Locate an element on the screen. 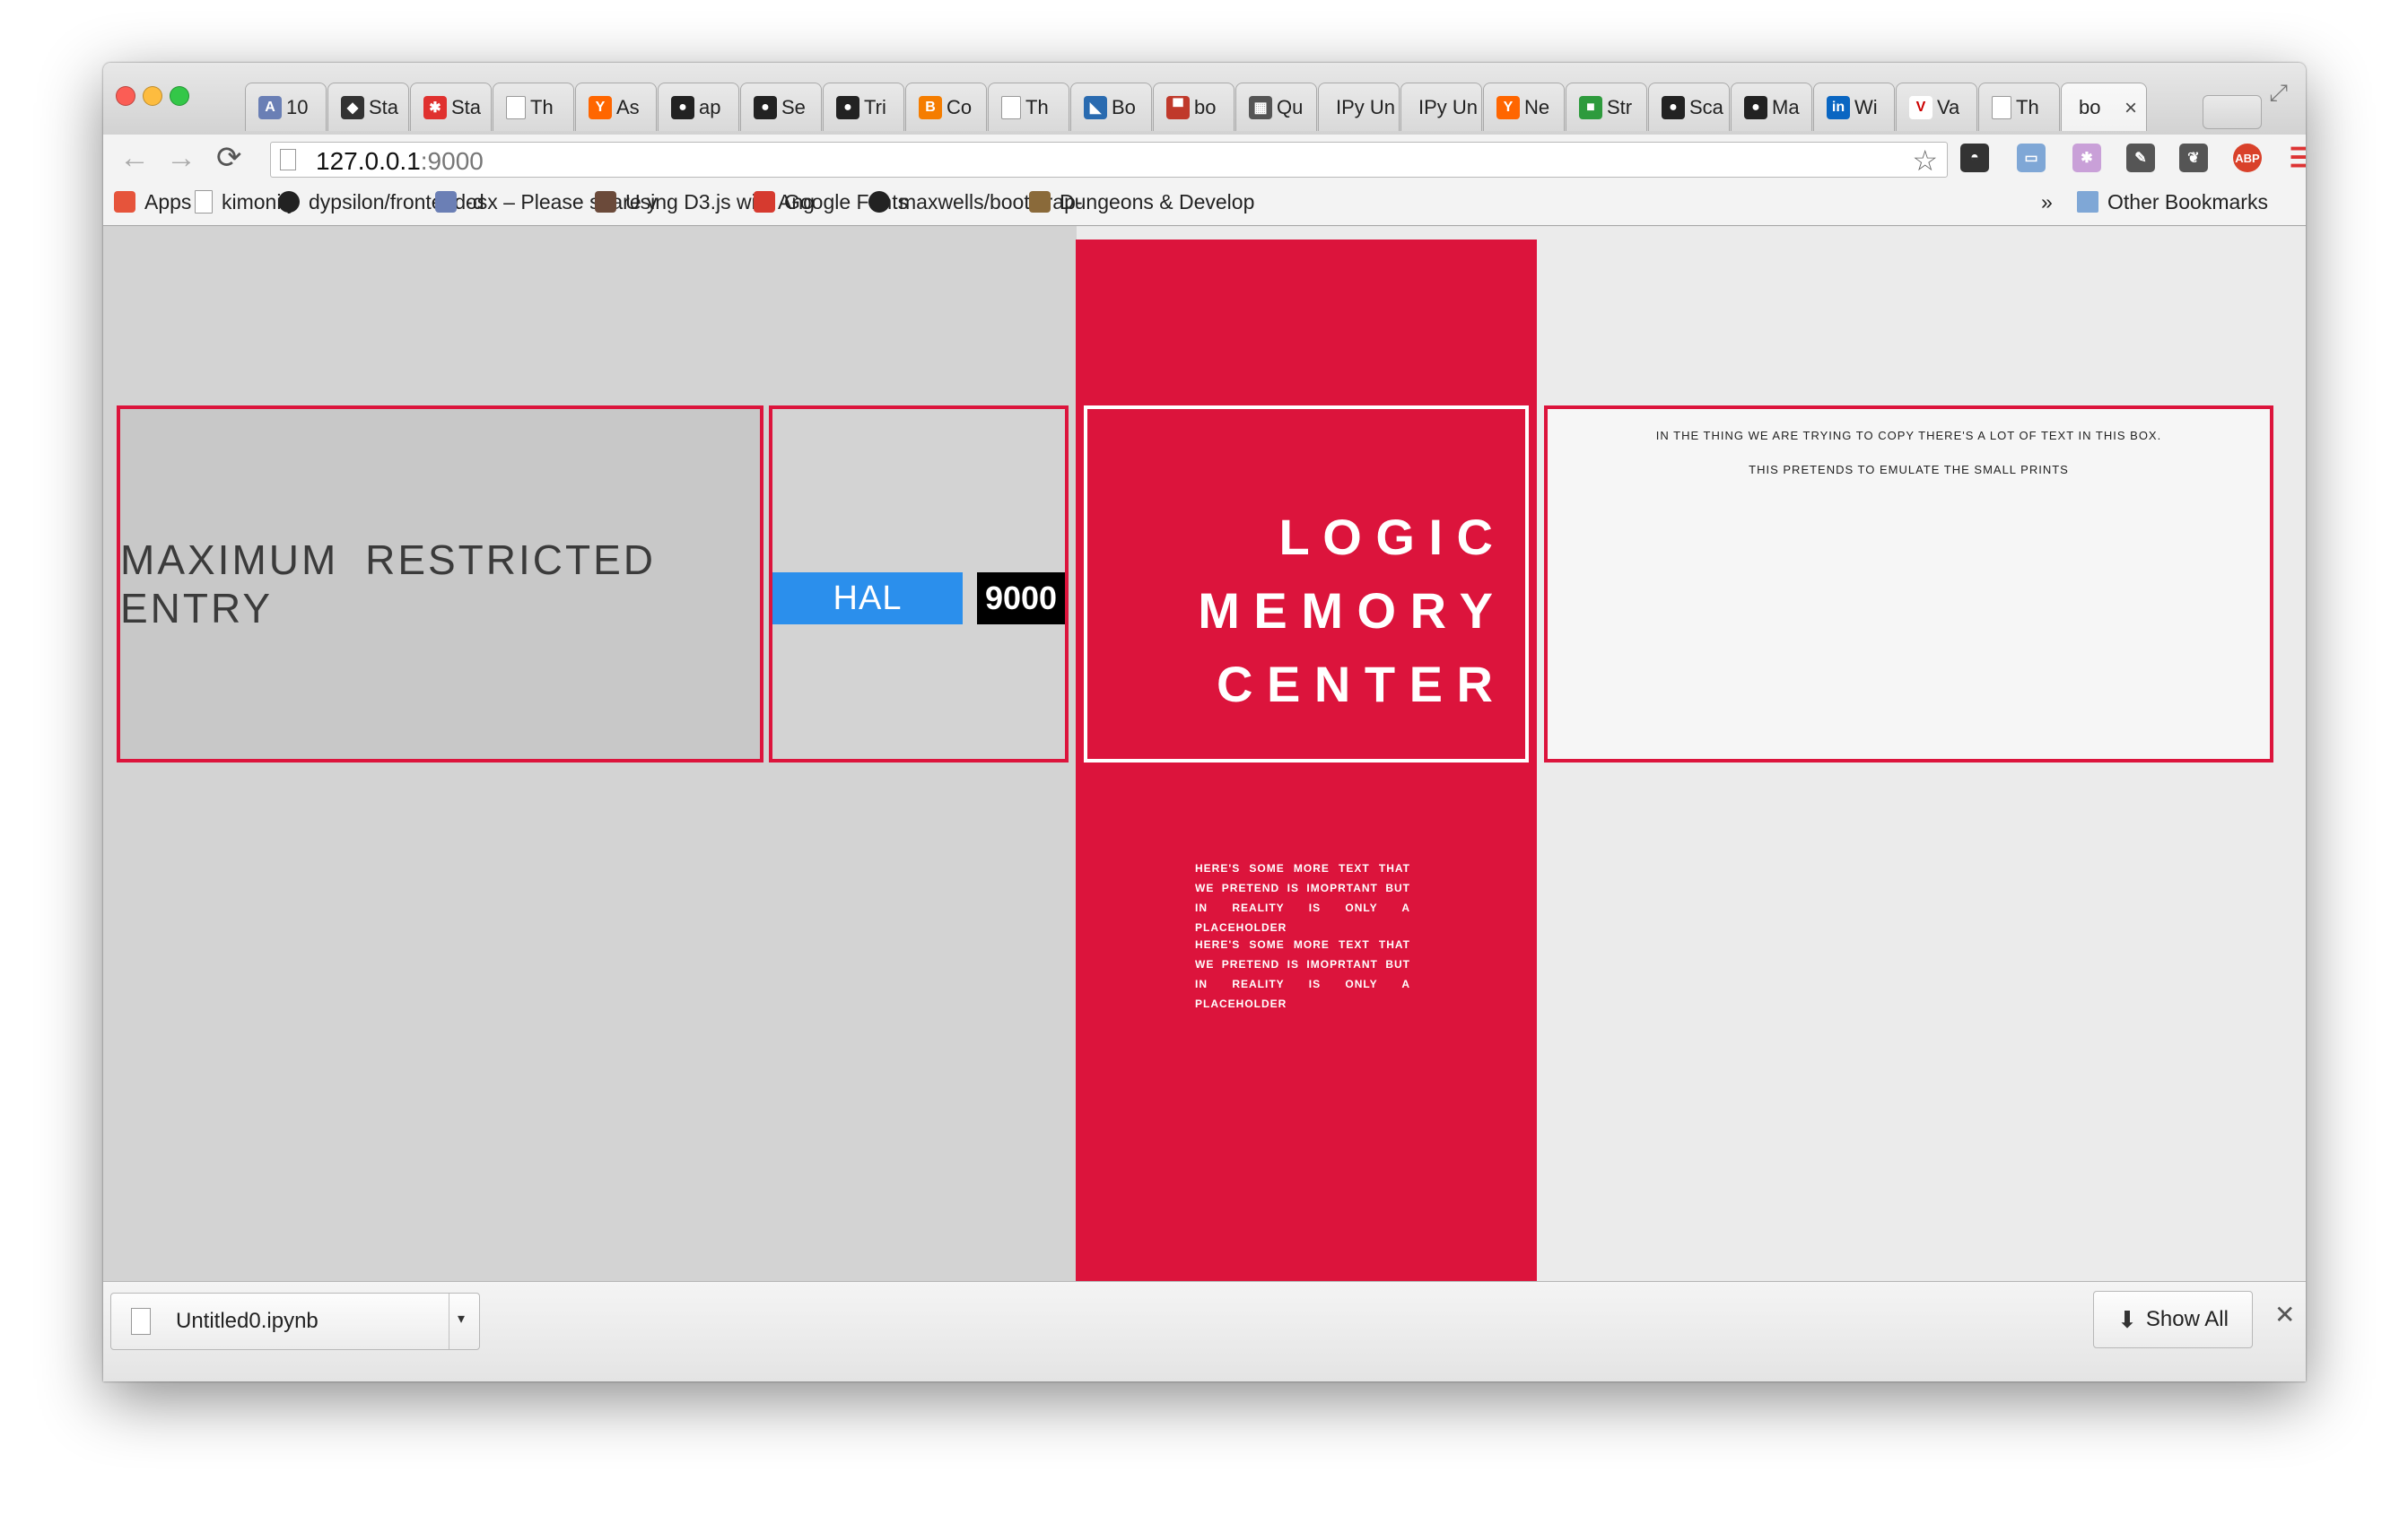 This screenshot has width=2408, height=1525. tab-8: B Co is located at coordinates (946, 107).